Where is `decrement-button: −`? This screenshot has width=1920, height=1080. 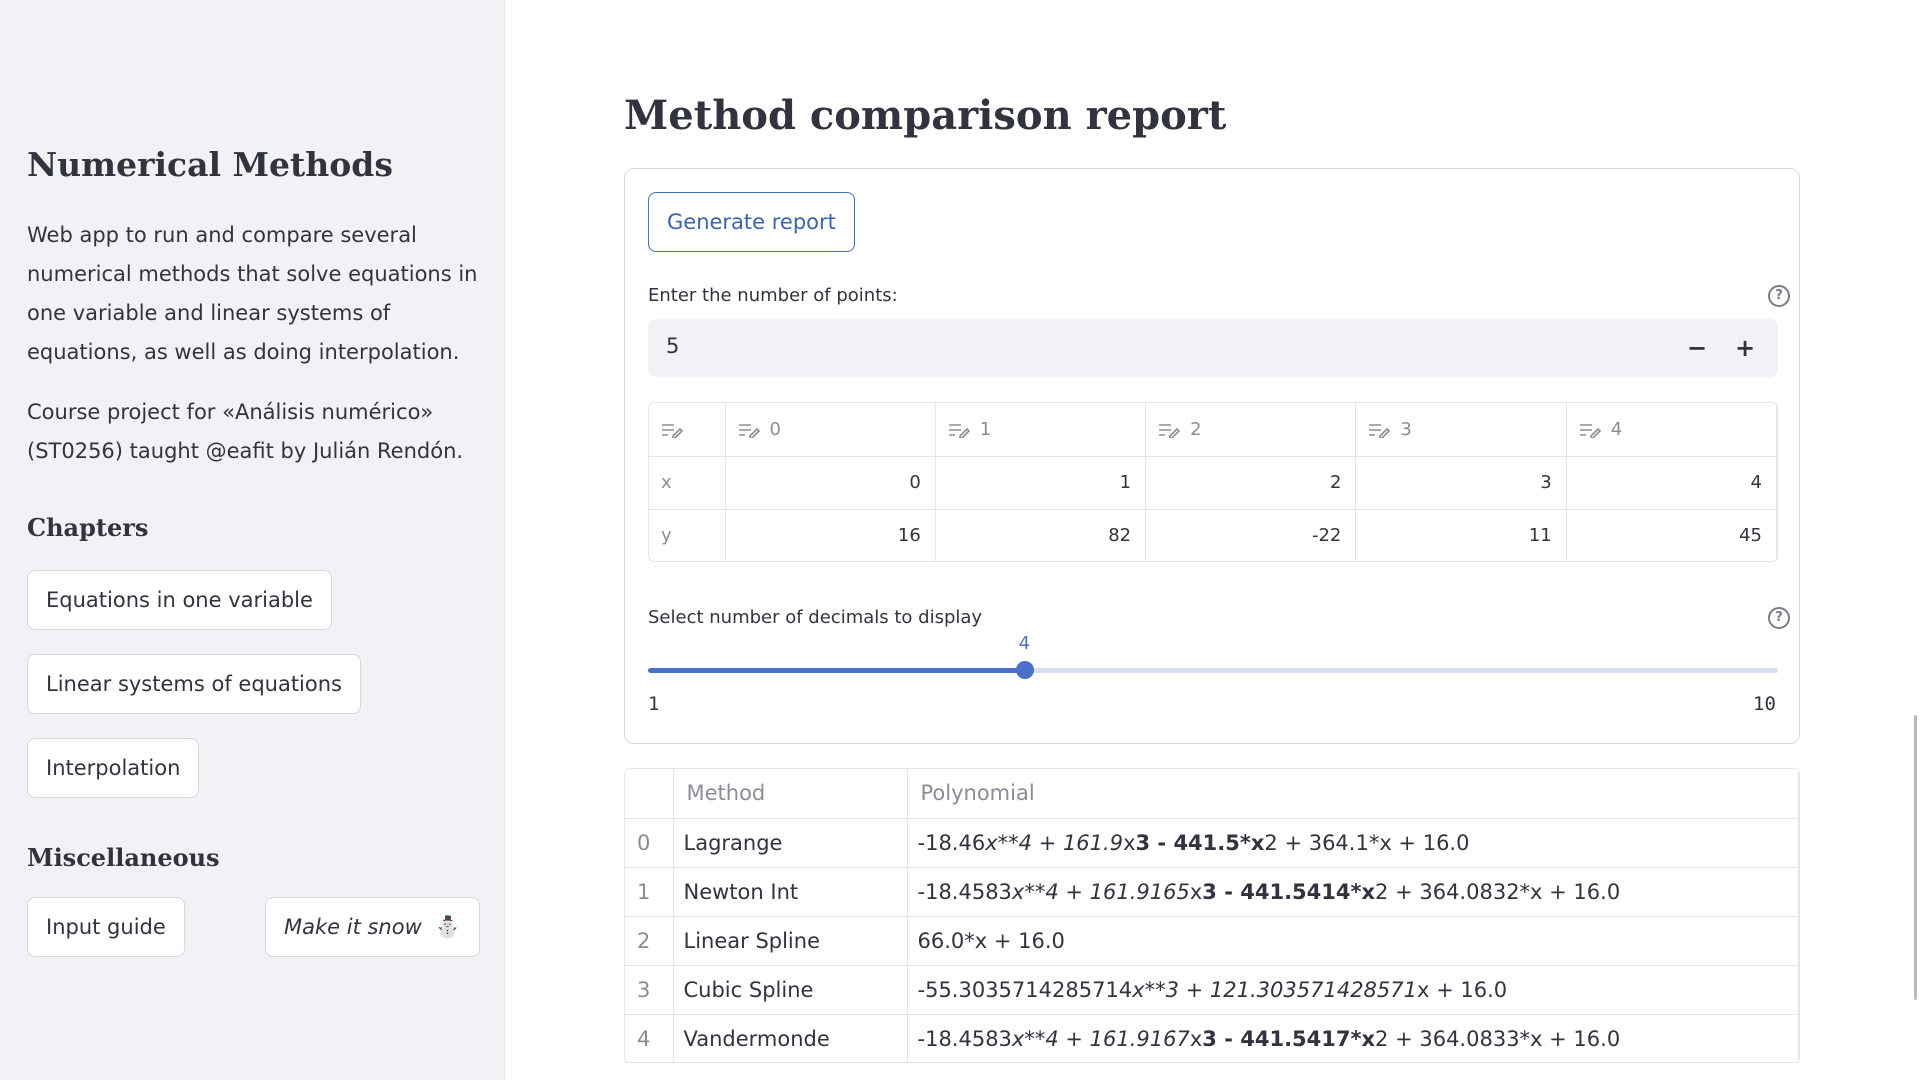 decrement-button: − is located at coordinates (1697, 348).